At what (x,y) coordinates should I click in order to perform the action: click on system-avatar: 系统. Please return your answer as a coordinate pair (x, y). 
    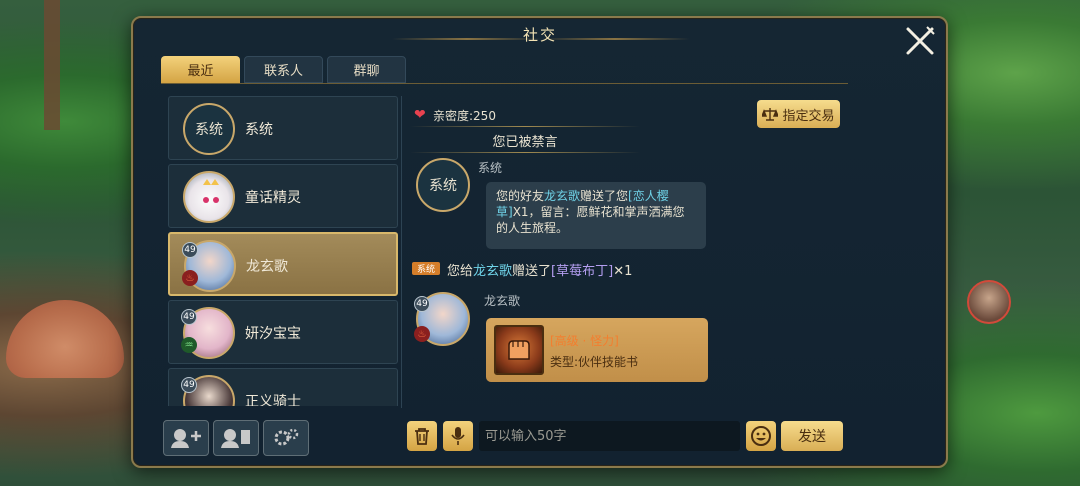
    Looking at the image, I should click on (443, 185).